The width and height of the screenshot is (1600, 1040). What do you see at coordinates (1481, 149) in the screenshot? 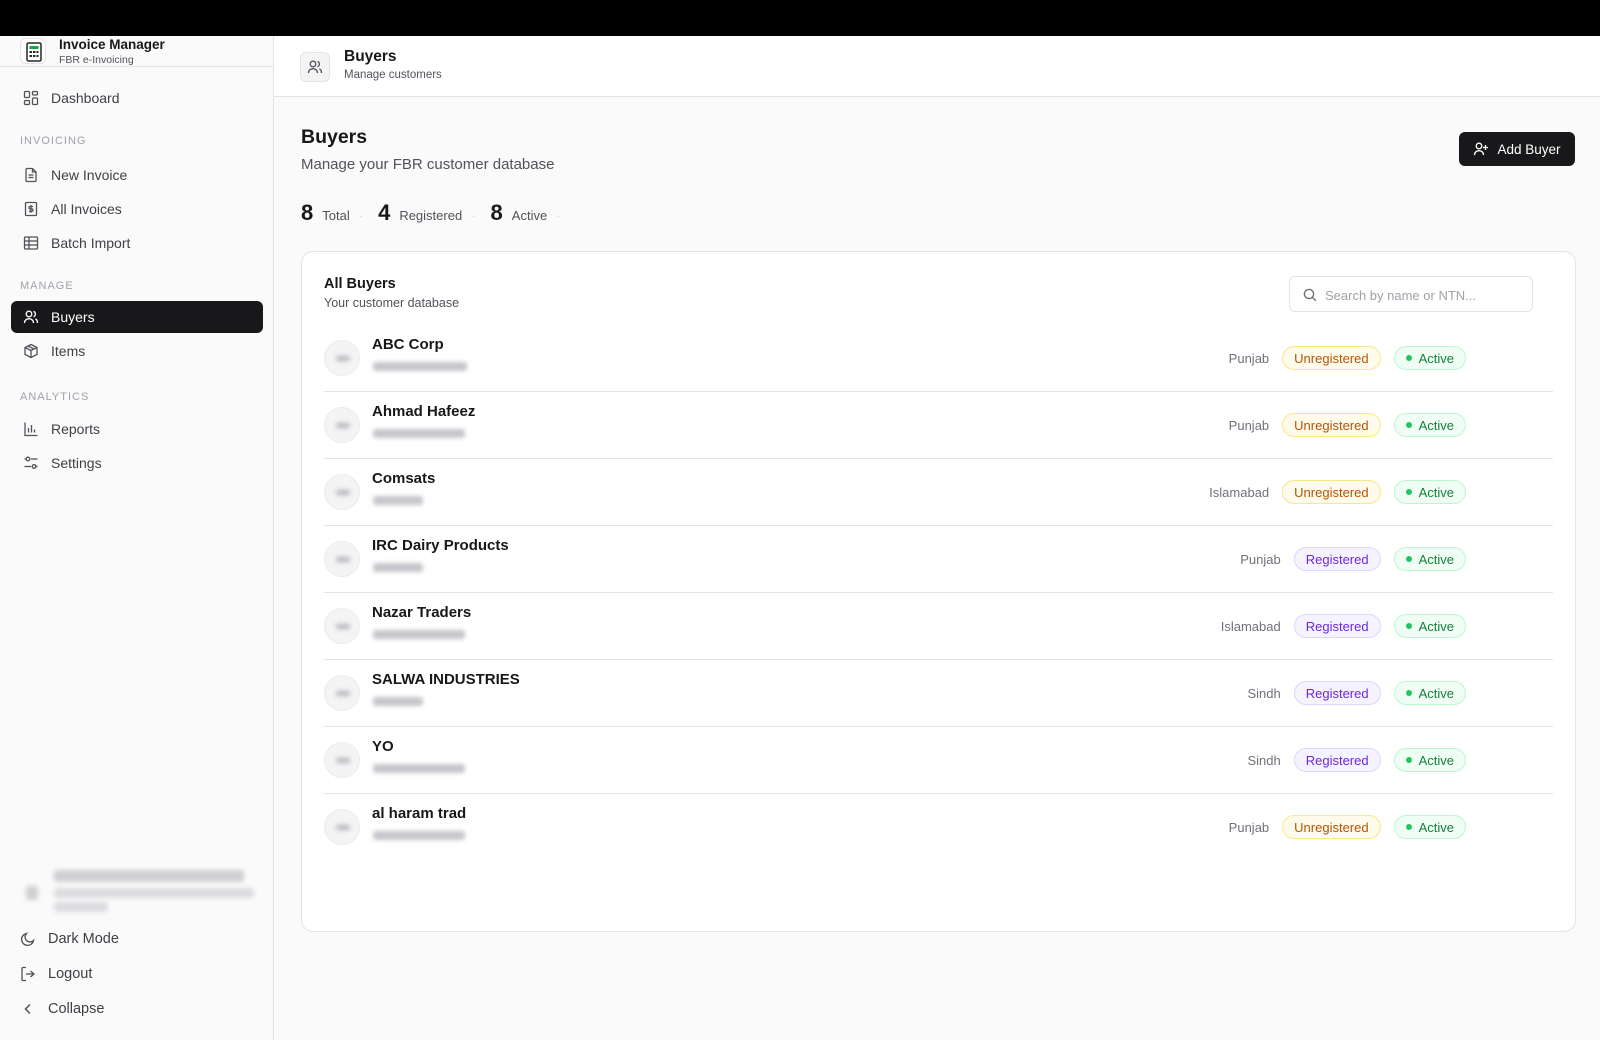
I see `user-plus-icon` at bounding box center [1481, 149].